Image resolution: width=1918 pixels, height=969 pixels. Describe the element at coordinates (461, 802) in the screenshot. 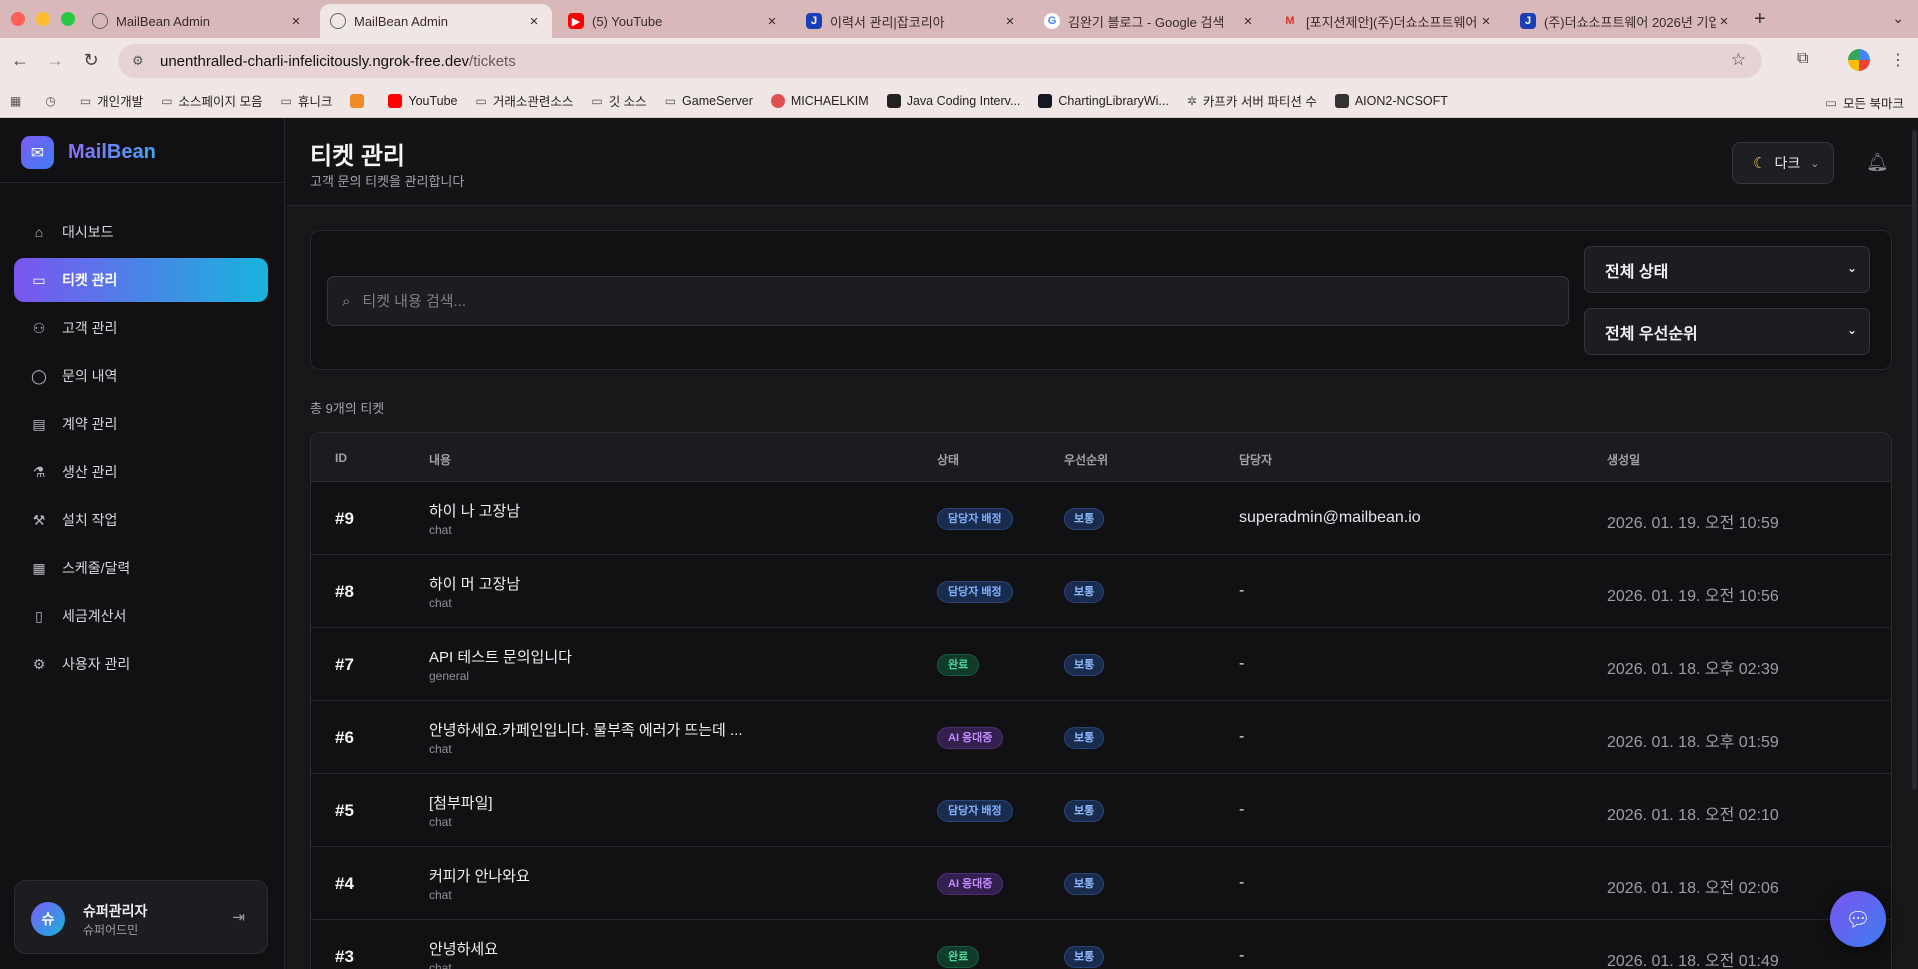

I see `ticket-title: [첨부파일]` at that location.